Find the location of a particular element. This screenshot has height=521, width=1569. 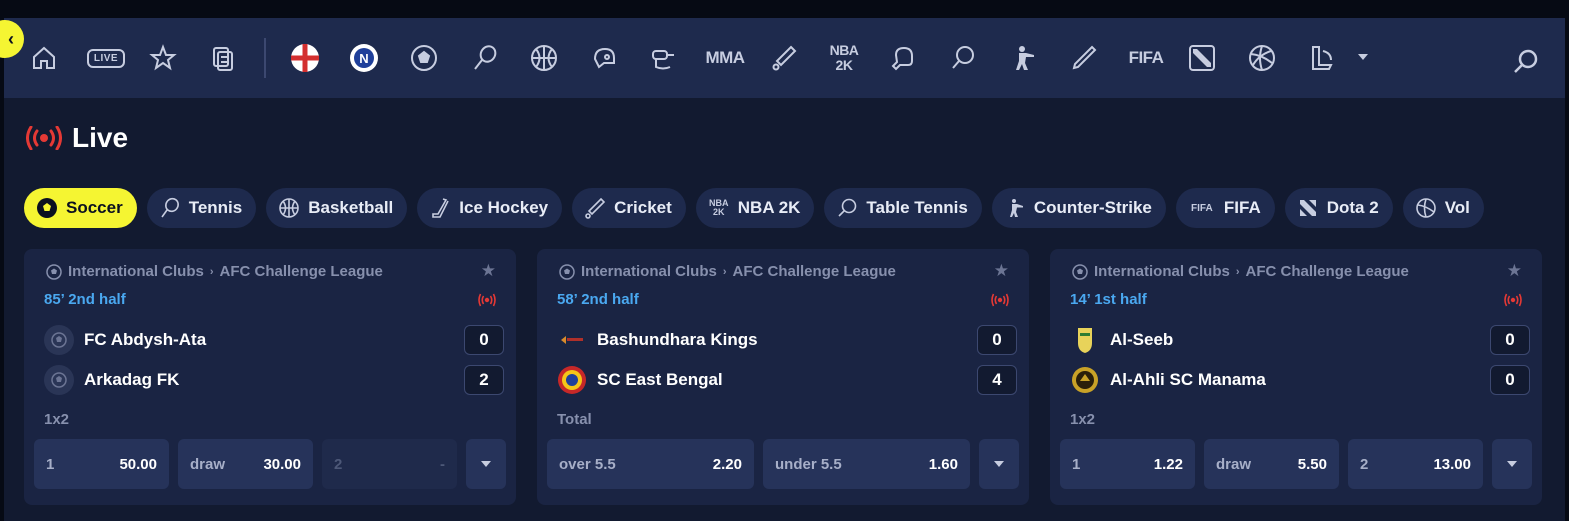

baseball-icon is located at coordinates (1083, 58).